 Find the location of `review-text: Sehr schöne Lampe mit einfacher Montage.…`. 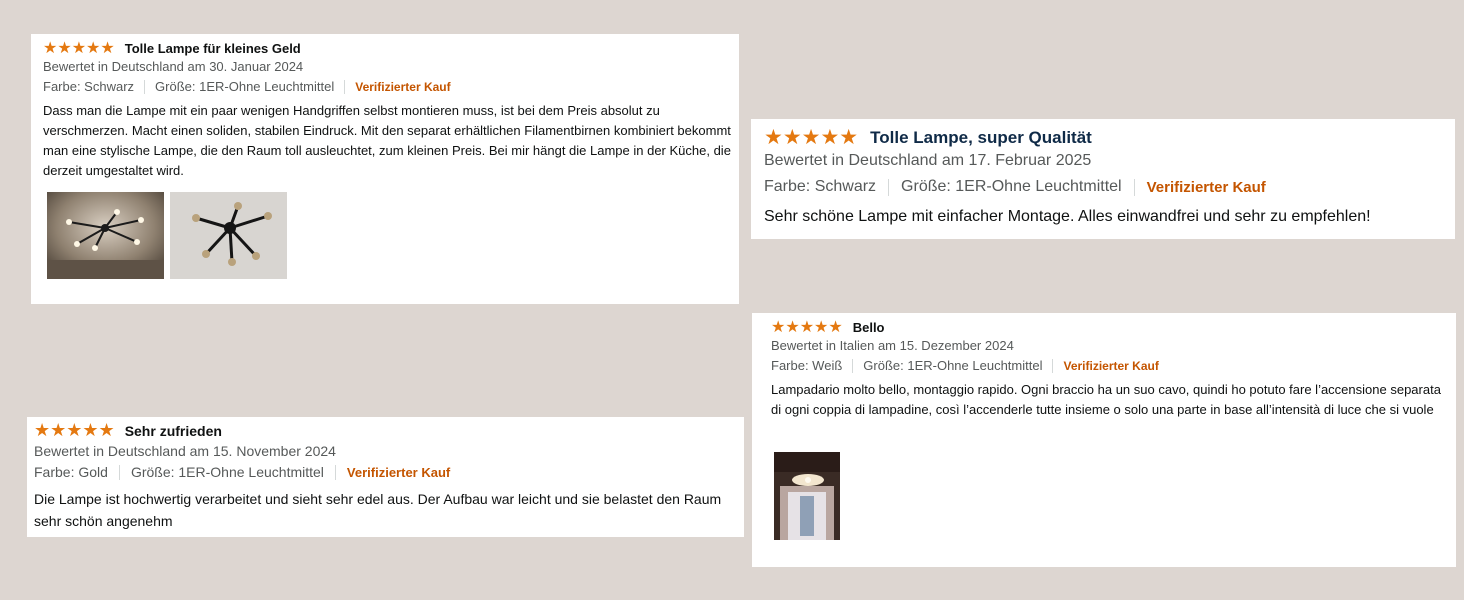

review-text: Sehr schöne Lampe mit einfacher Montage.… is located at coordinates (1067, 216).